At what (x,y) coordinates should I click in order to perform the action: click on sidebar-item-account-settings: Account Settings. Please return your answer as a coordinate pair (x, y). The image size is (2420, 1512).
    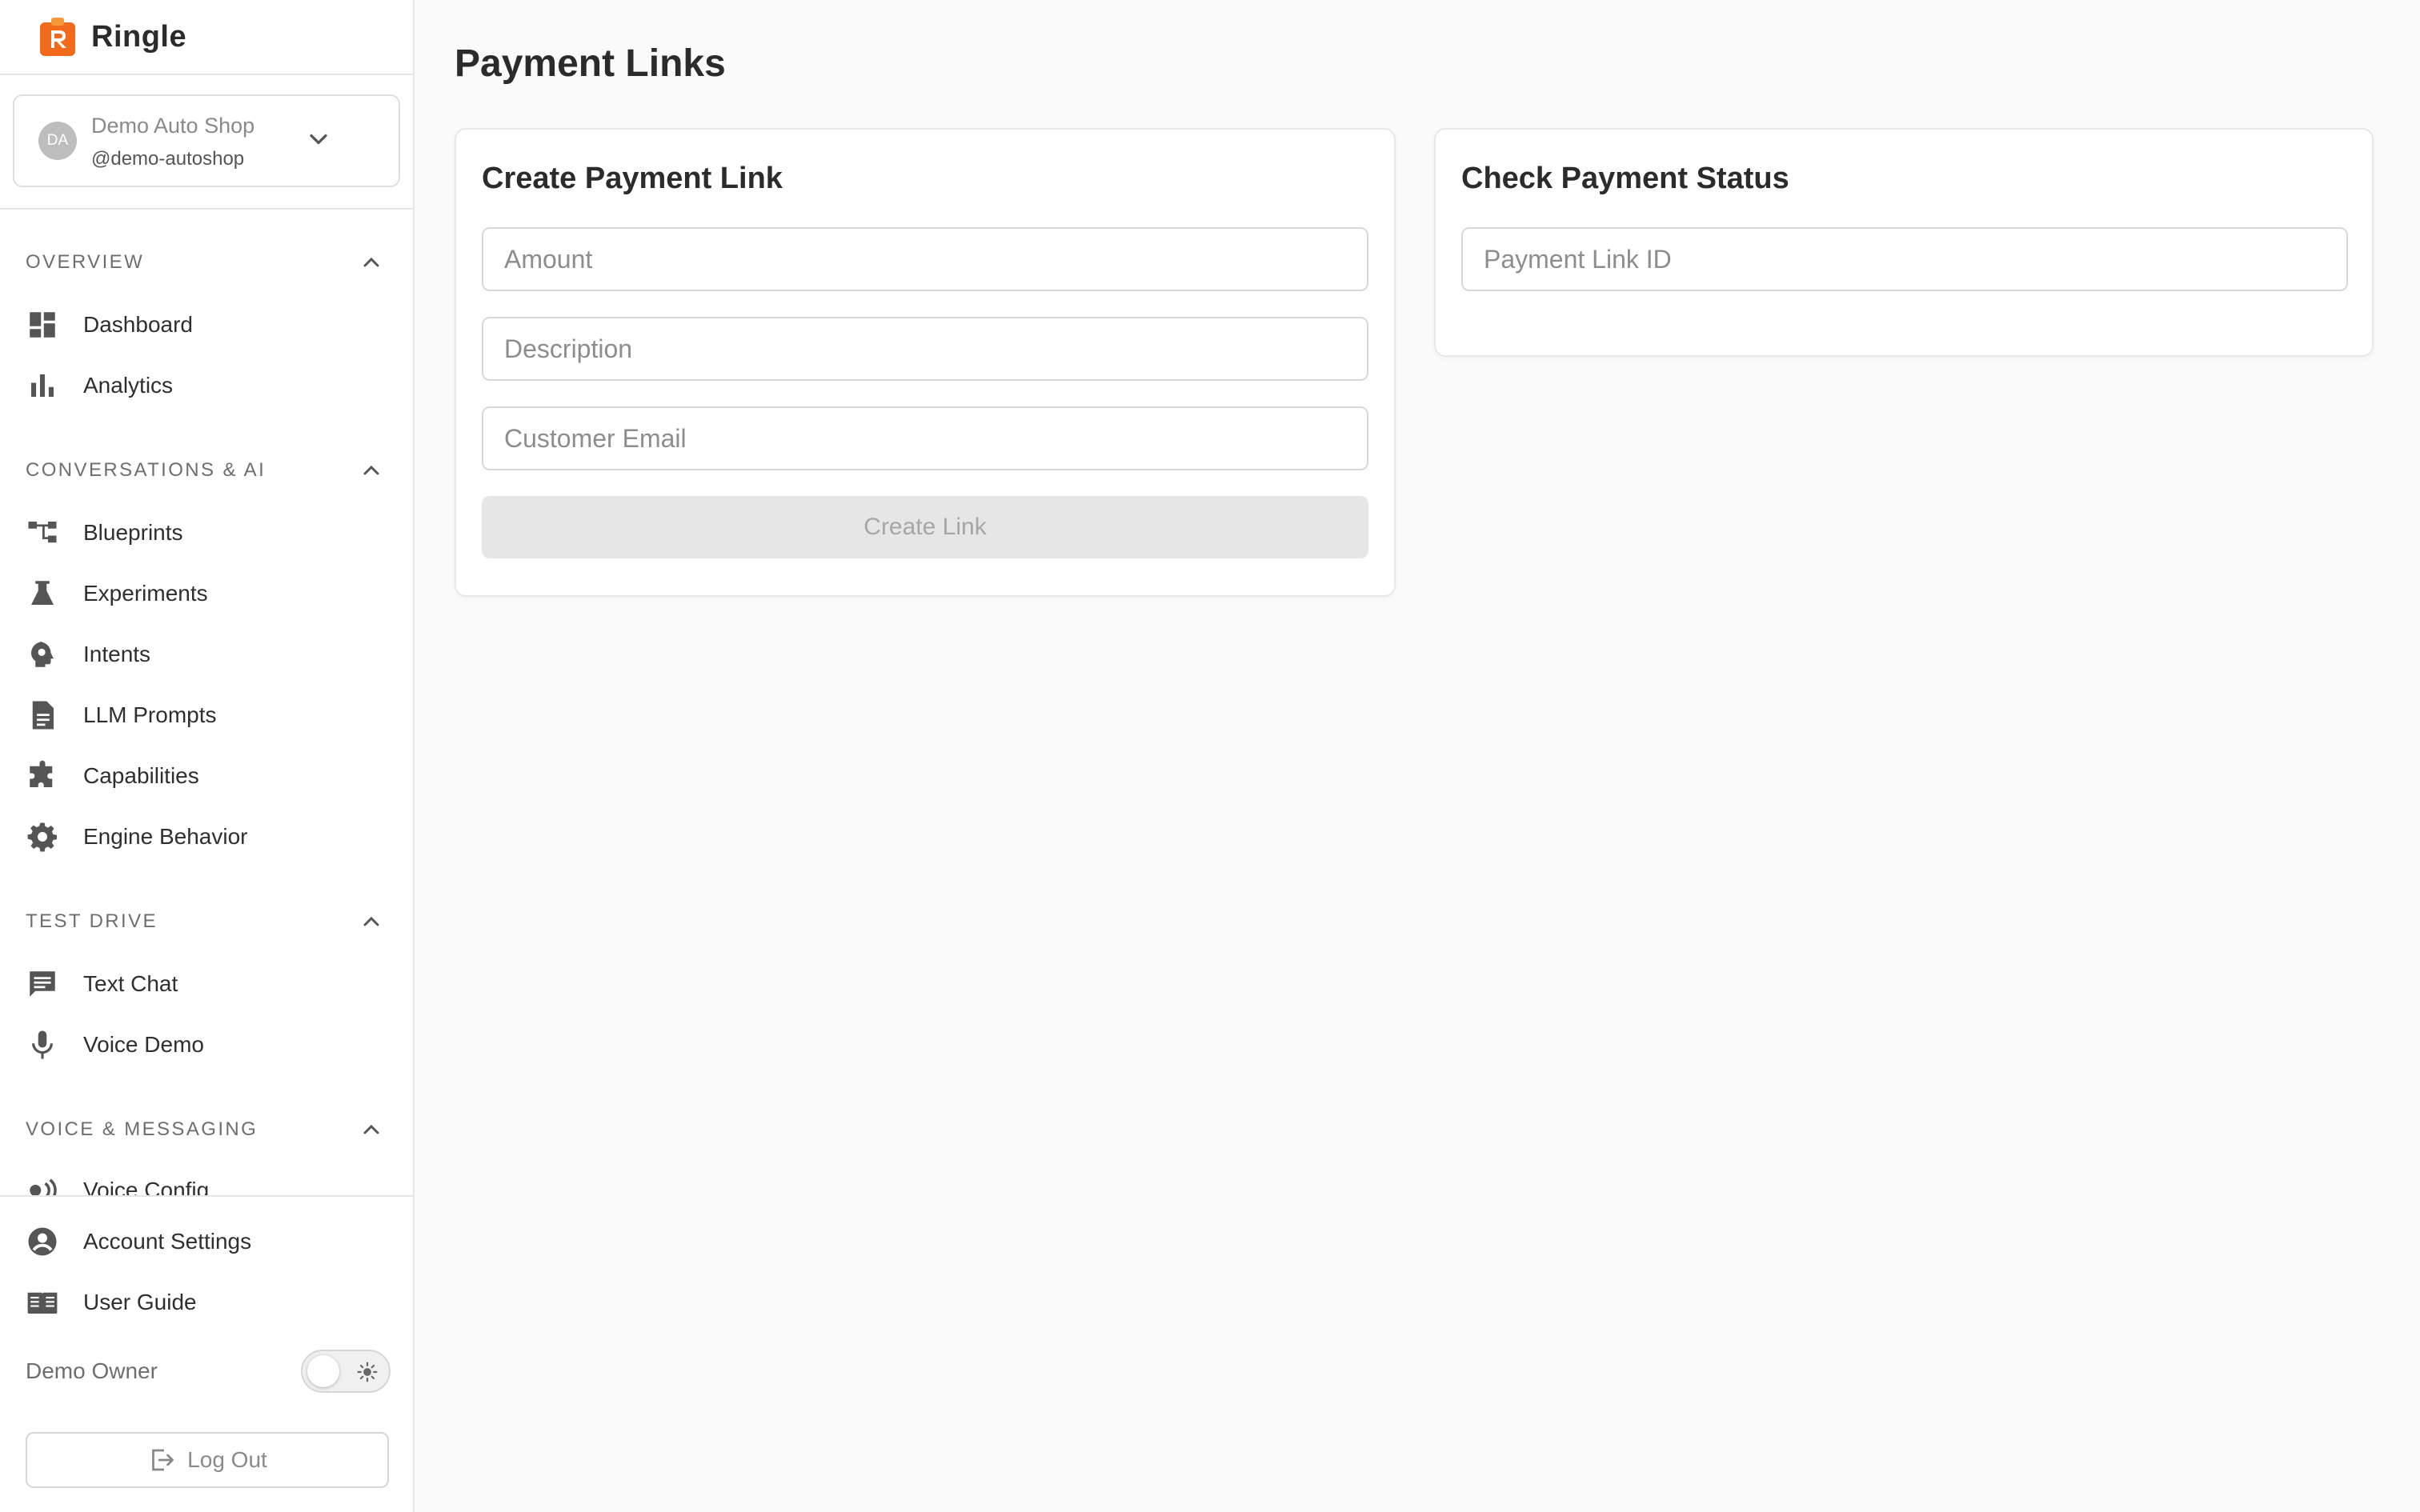
    Looking at the image, I should click on (206, 1242).